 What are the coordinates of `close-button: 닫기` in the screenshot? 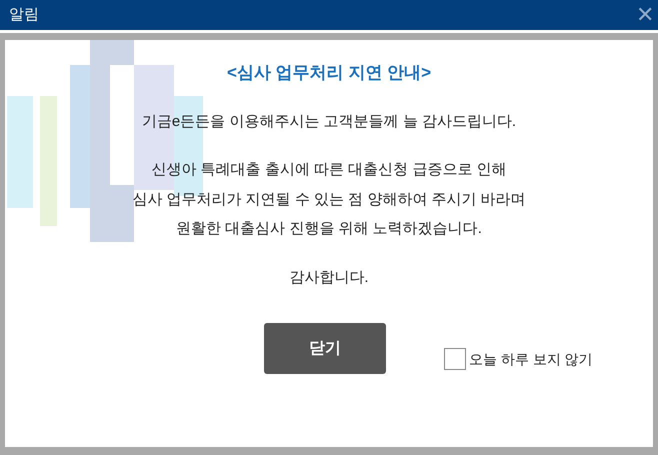 It's located at (325, 348).